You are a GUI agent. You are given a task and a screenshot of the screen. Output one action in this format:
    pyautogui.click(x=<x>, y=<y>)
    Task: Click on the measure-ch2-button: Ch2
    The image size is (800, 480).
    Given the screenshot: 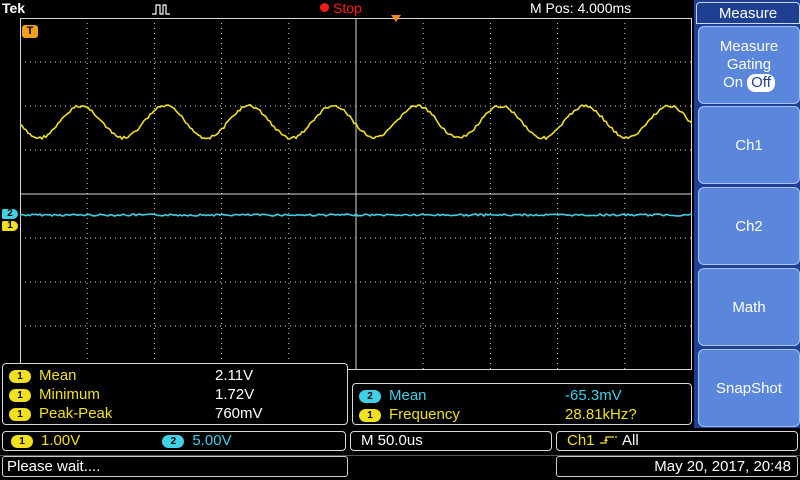 What is the action you would take?
    pyautogui.click(x=749, y=226)
    